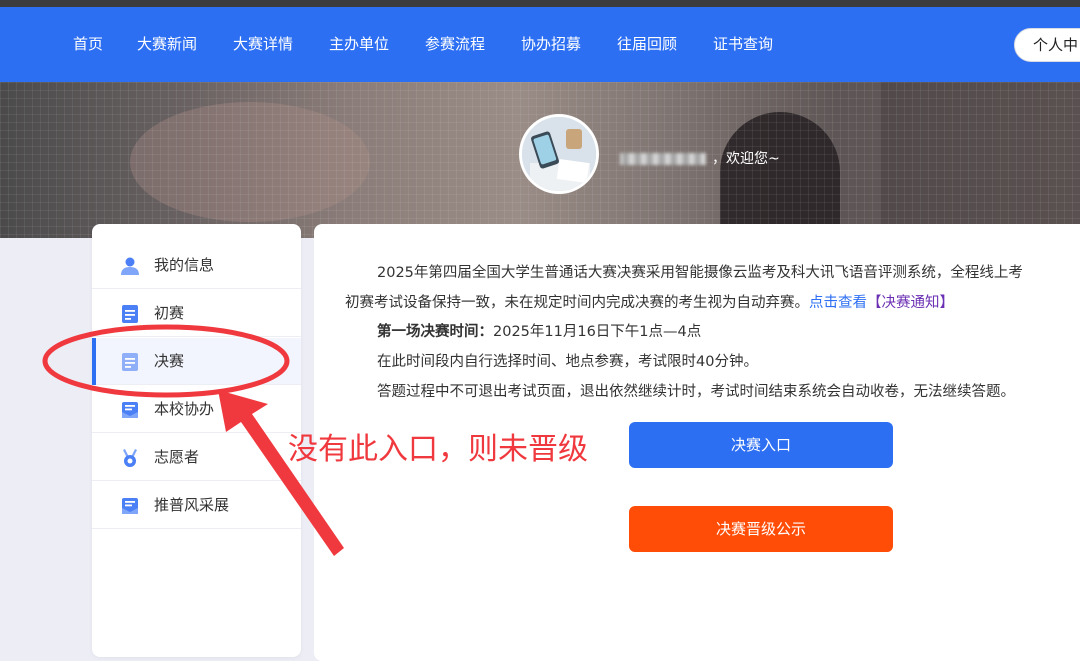 Image resolution: width=1080 pixels, height=661 pixels. I want to click on user-center-button: 个人中, so click(1047, 45).